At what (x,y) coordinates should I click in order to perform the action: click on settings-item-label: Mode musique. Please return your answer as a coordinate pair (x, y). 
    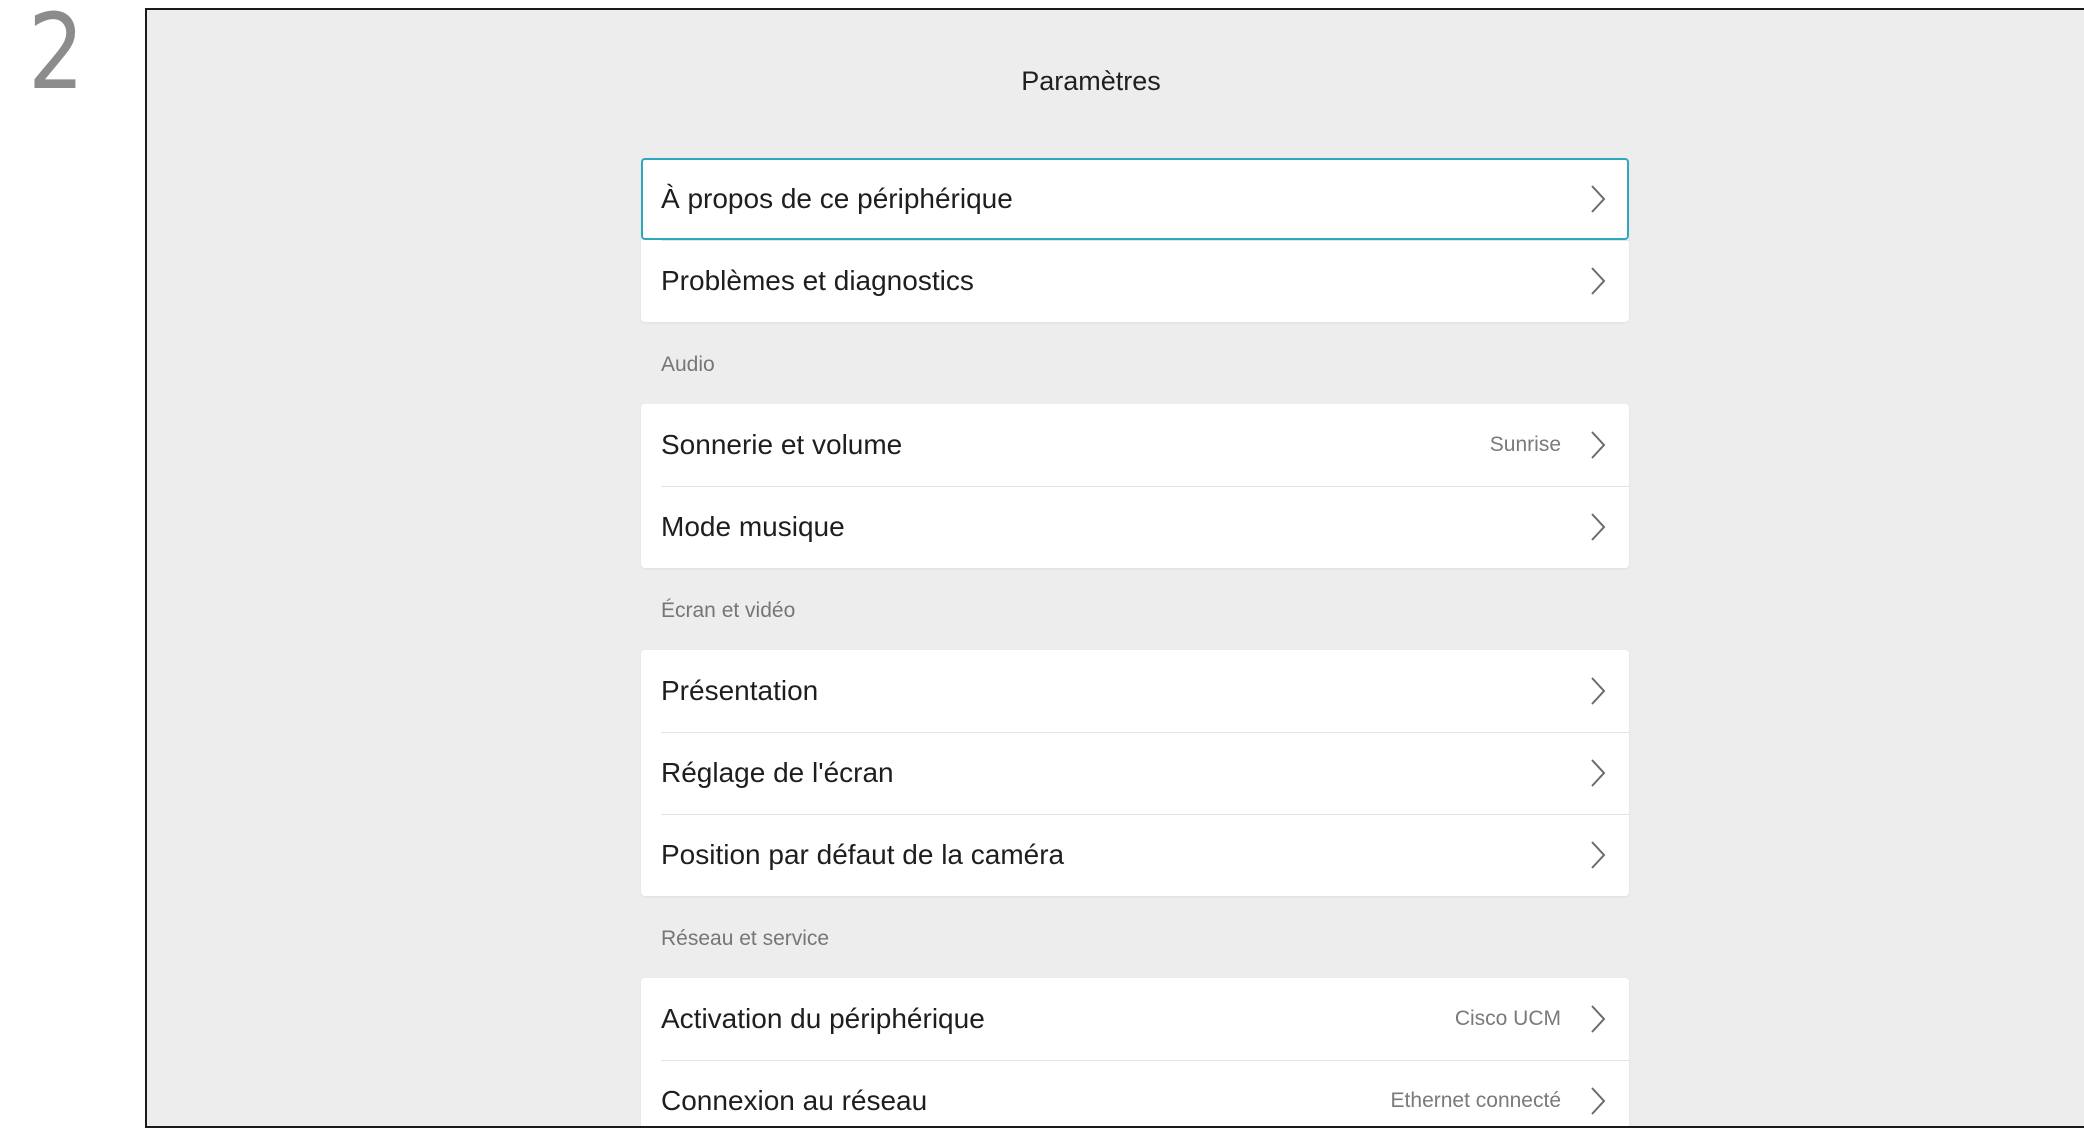
    Looking at the image, I should click on (753, 526).